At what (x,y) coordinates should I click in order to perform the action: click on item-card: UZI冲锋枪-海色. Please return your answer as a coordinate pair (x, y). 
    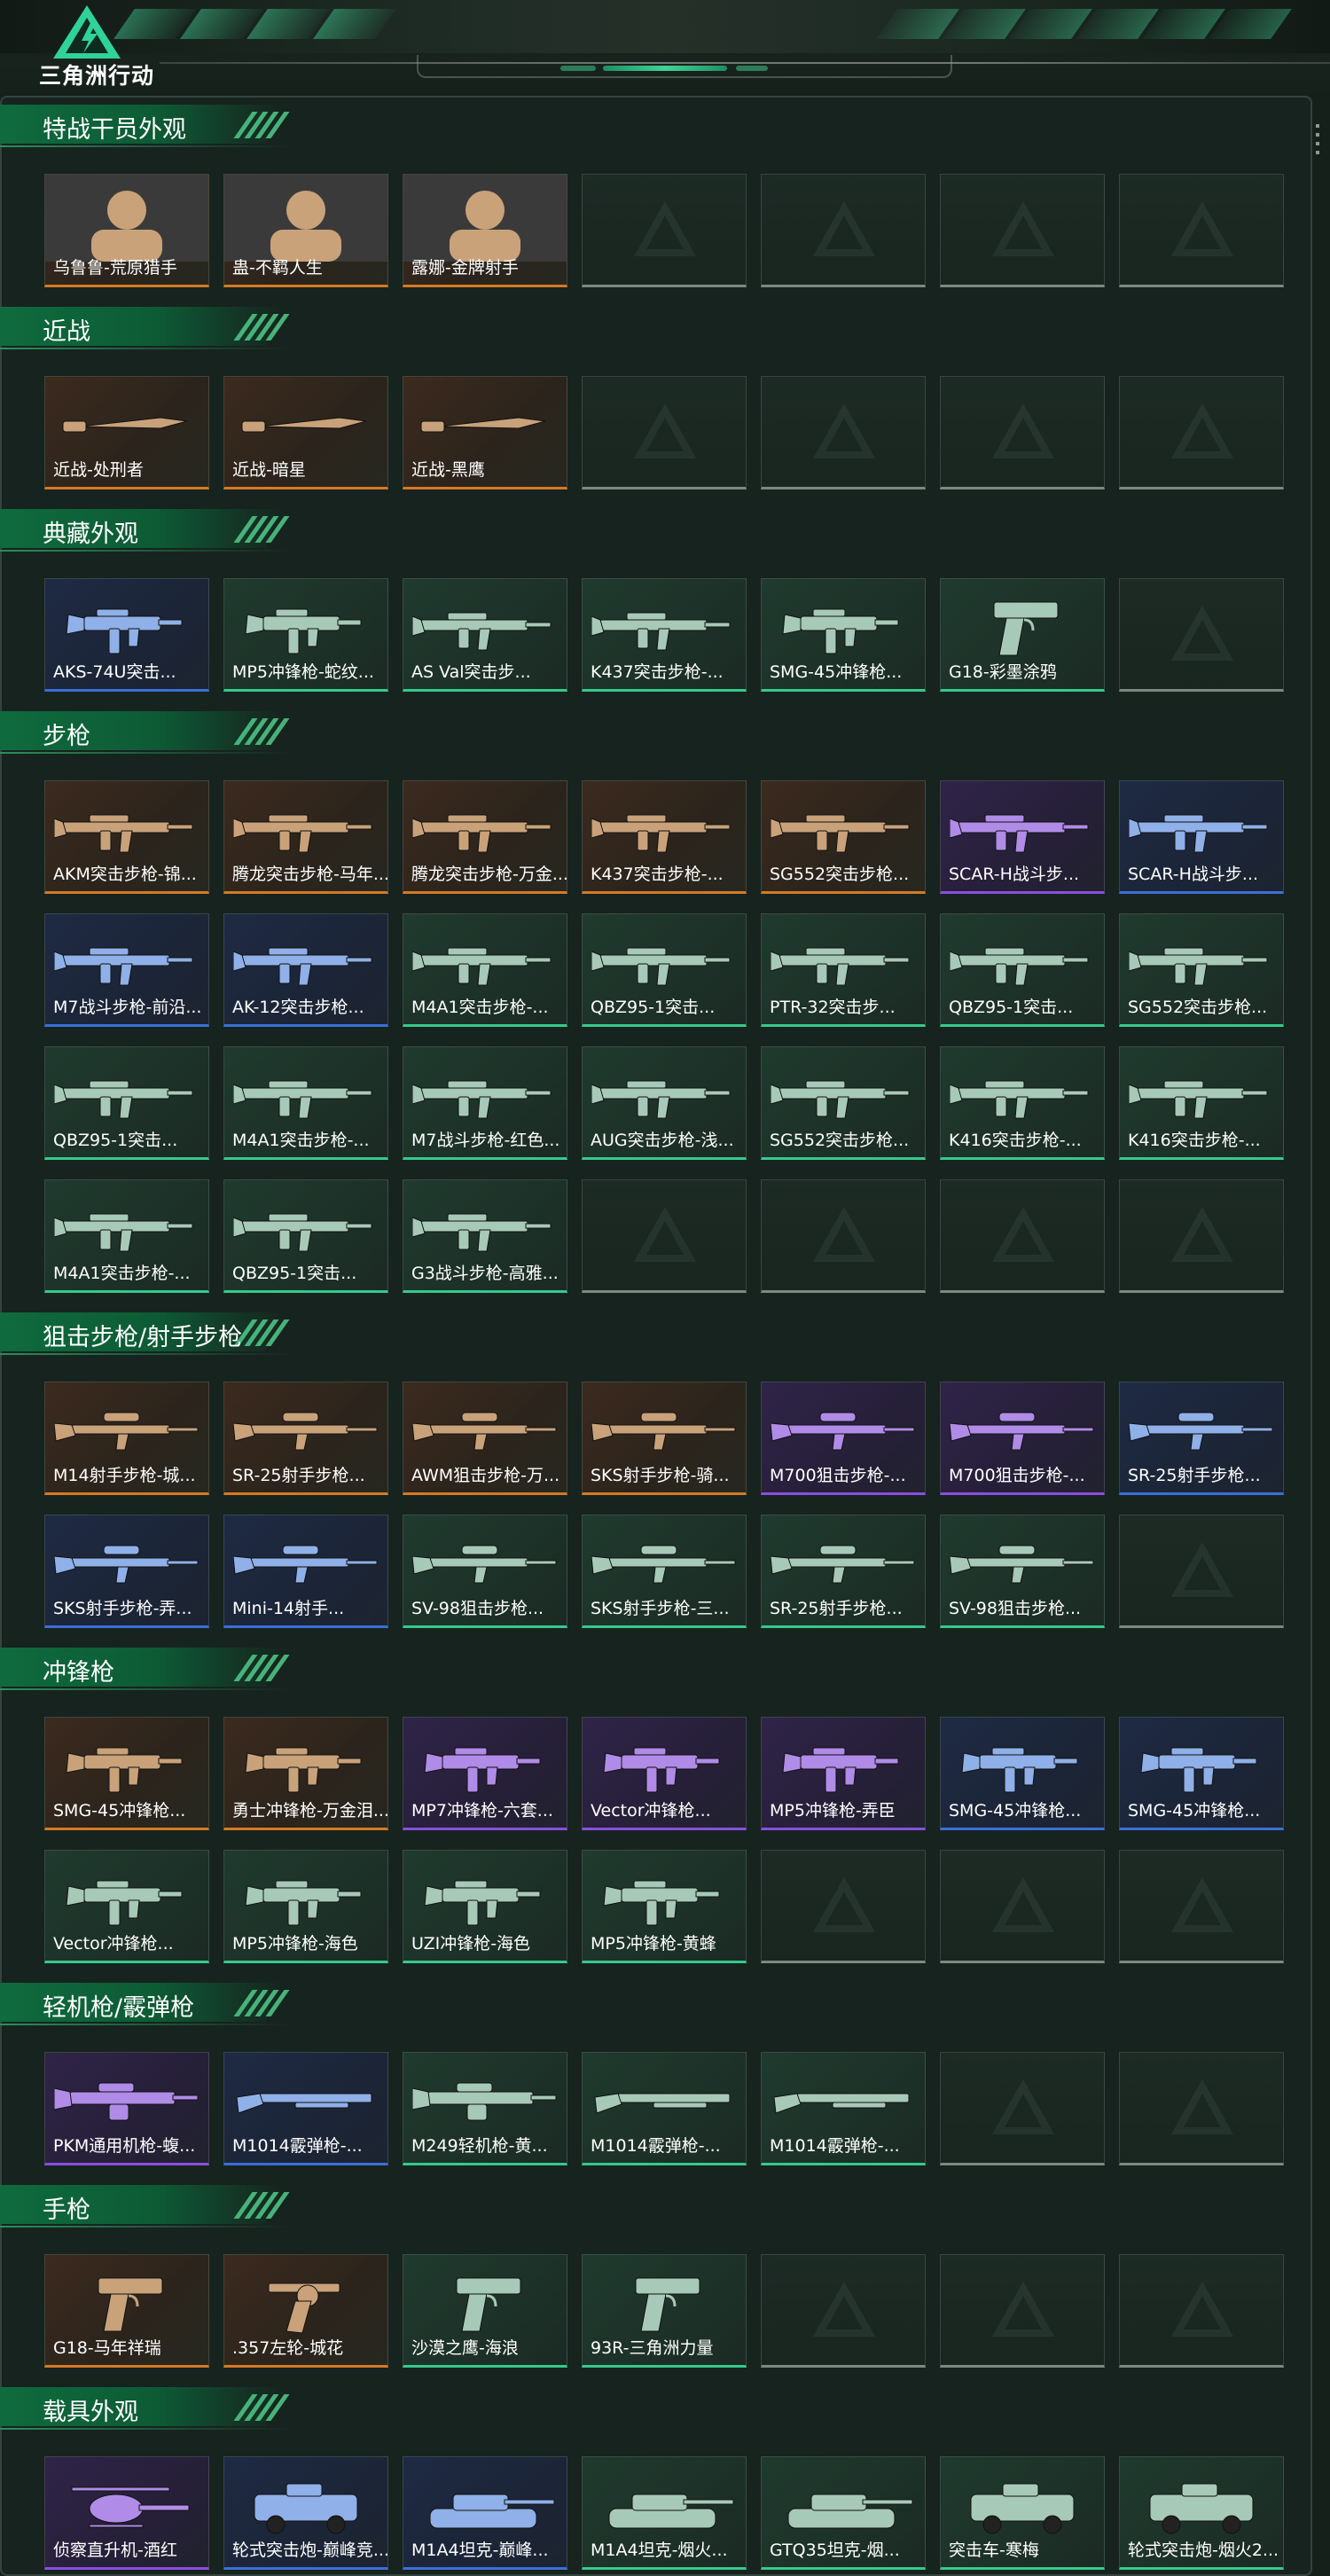
    Looking at the image, I should click on (485, 1907).